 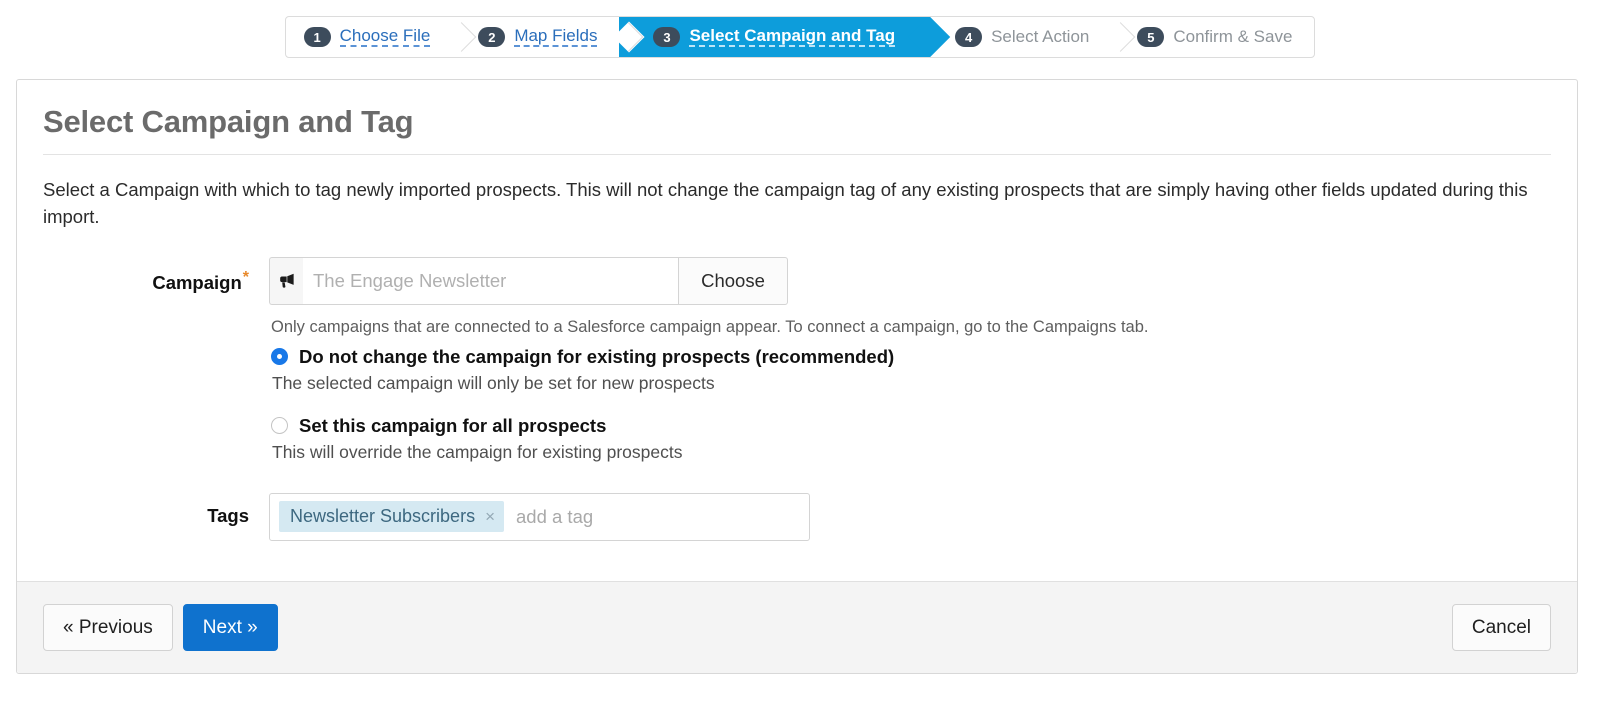 What do you see at coordinates (1151, 37) in the screenshot?
I see `step-number-badge: 5` at bounding box center [1151, 37].